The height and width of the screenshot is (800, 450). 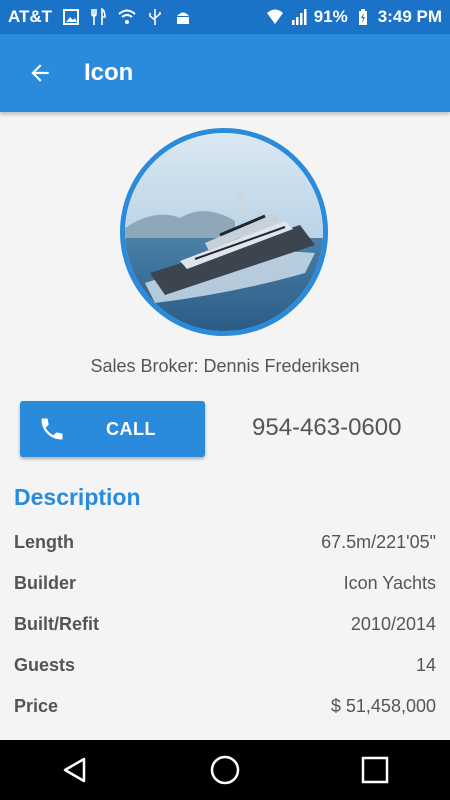 I want to click on spec-value: $ 51,458,000, so click(x=383, y=706).